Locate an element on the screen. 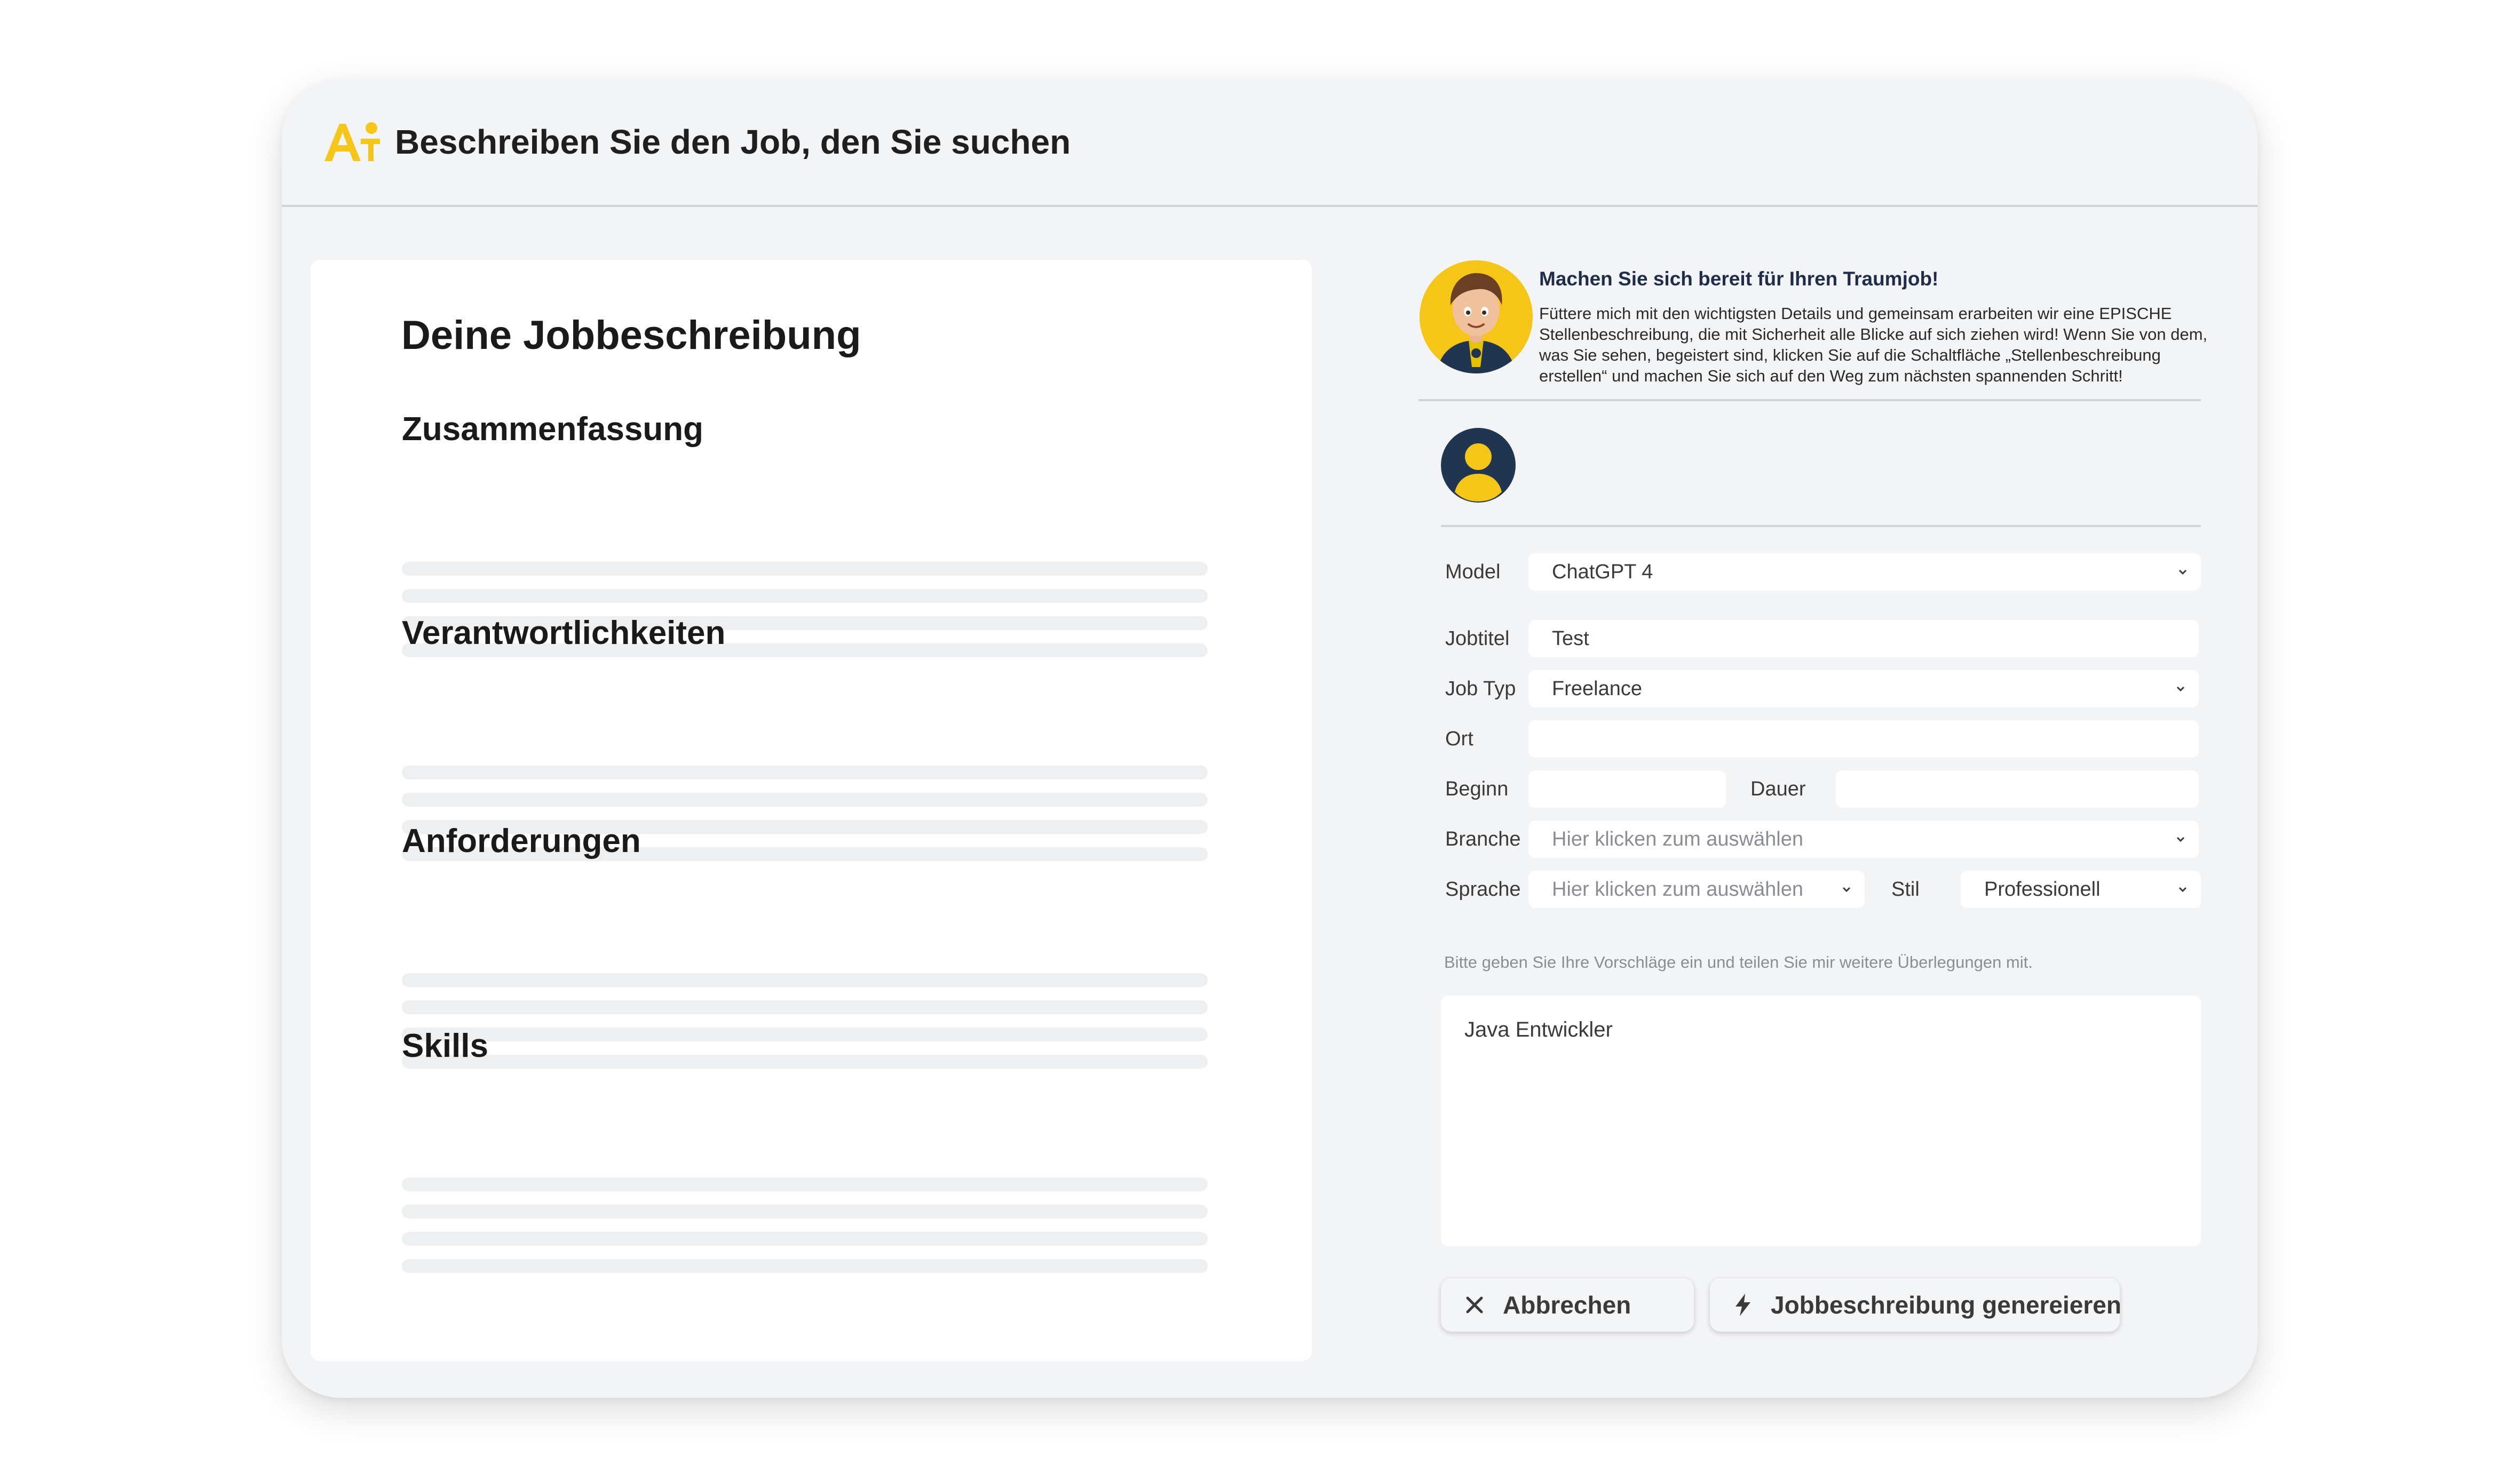 This screenshot has width=2520, height=1473. beginn-input is located at coordinates (1627, 789).